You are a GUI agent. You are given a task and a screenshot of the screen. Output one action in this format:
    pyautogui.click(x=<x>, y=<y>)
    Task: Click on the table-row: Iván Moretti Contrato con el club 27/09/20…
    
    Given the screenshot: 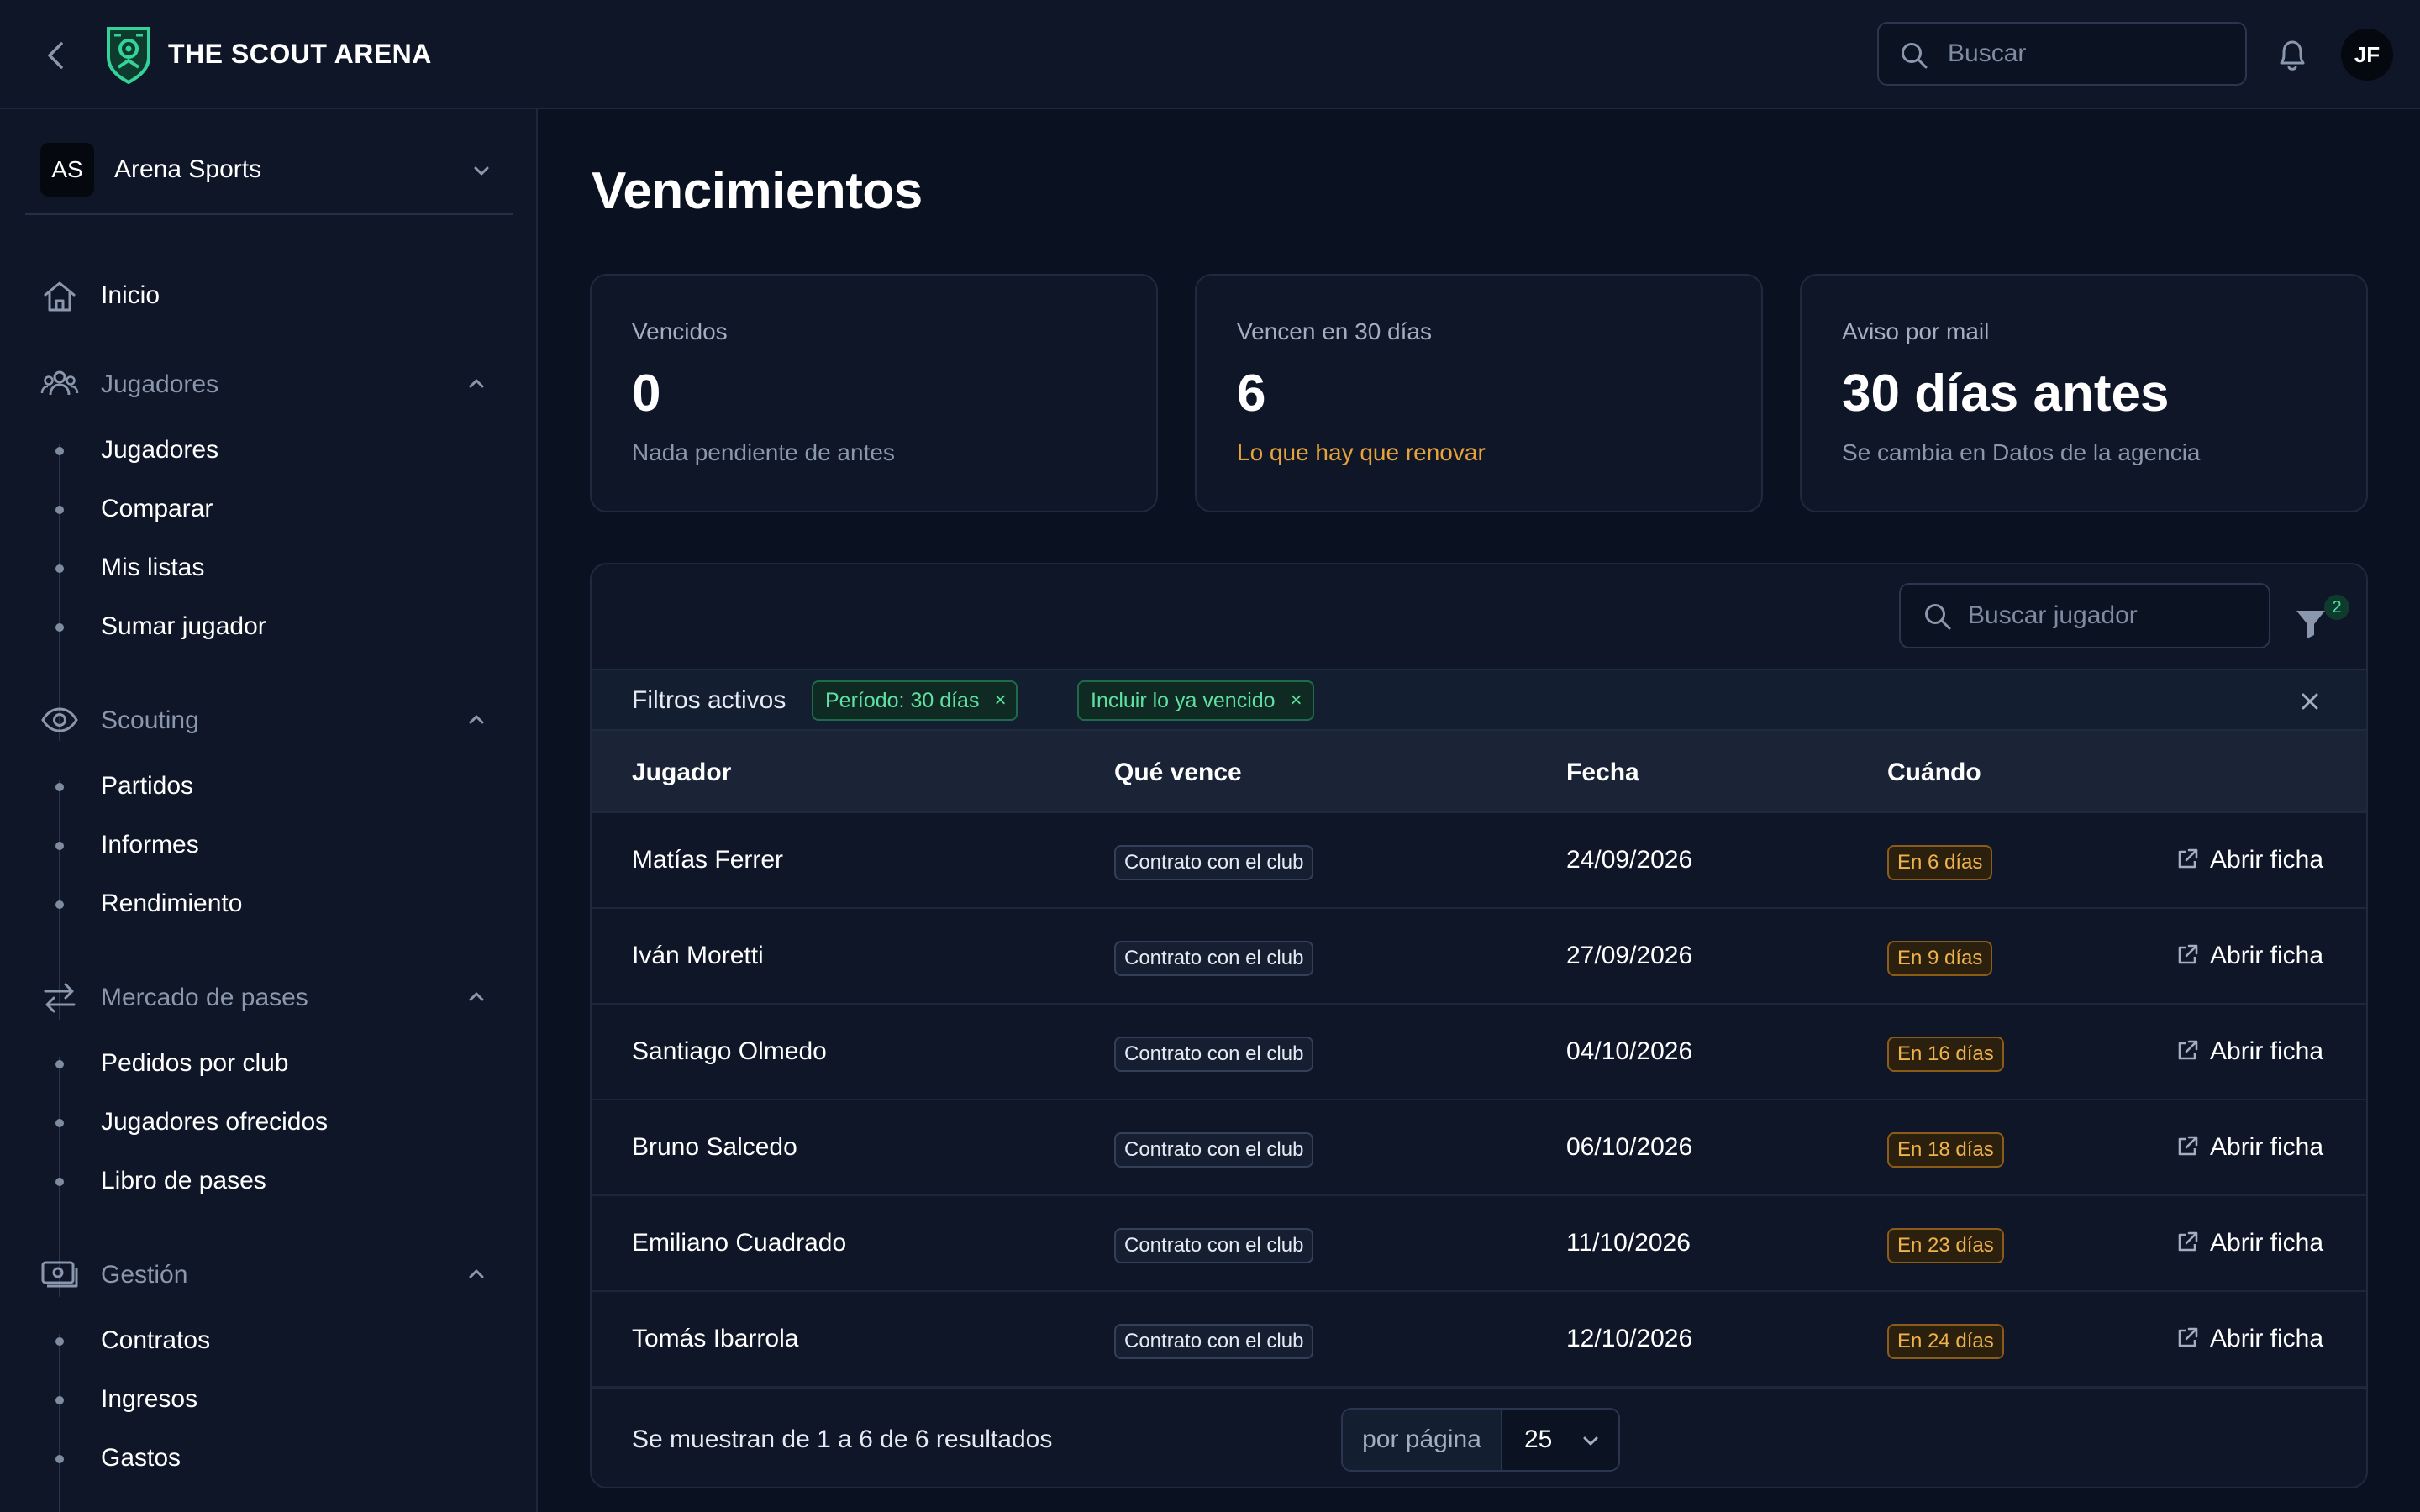 What is the action you would take?
    pyautogui.click(x=1479, y=957)
    